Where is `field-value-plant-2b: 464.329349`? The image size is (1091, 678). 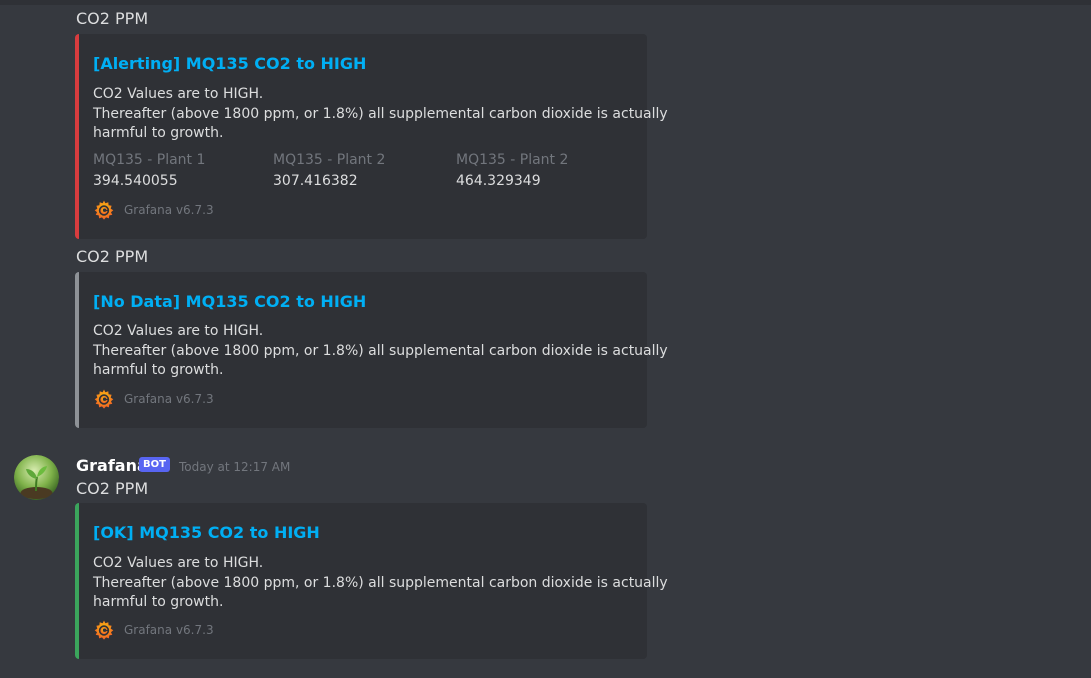 field-value-plant-2b: 464.329349 is located at coordinates (498, 181).